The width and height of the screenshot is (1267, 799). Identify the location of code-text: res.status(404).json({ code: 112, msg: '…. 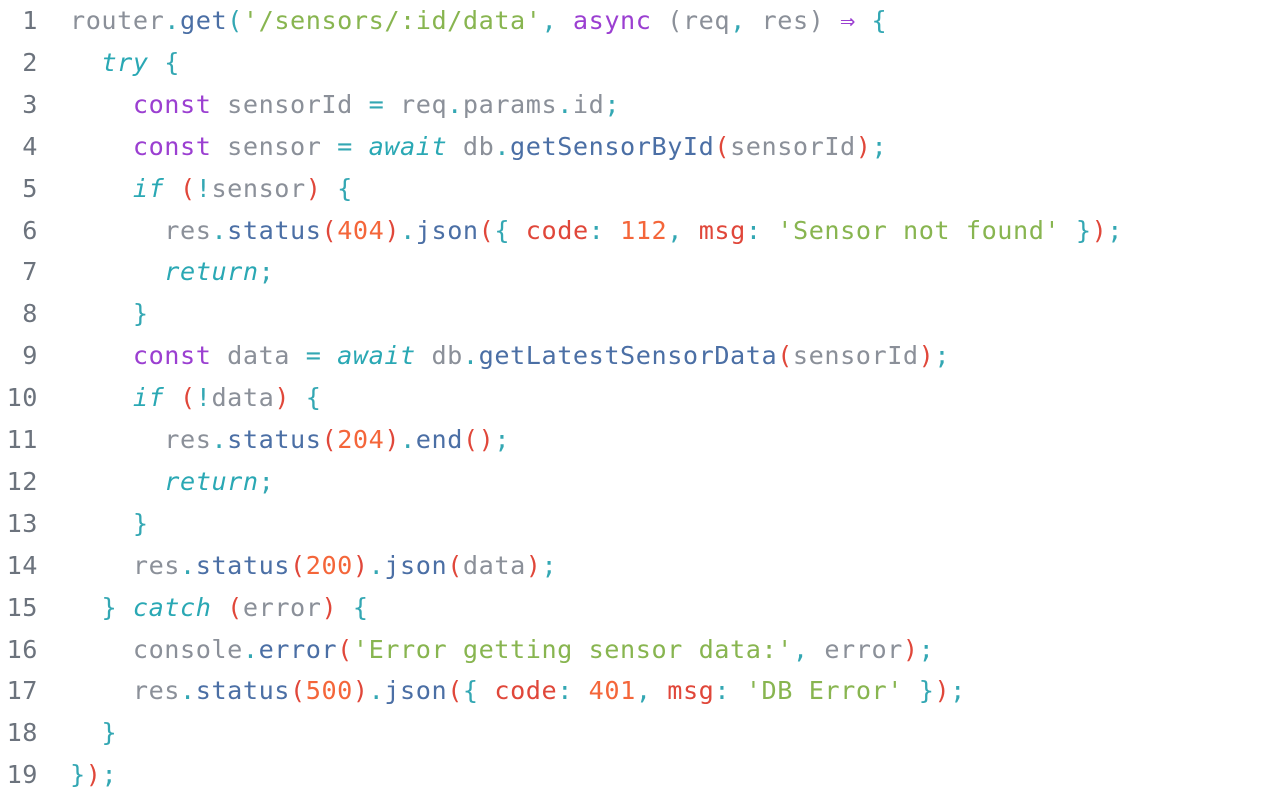
(596, 231).